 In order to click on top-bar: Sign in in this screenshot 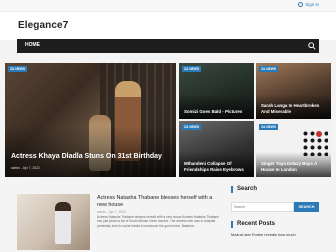, I will do `click(168, 6)`.